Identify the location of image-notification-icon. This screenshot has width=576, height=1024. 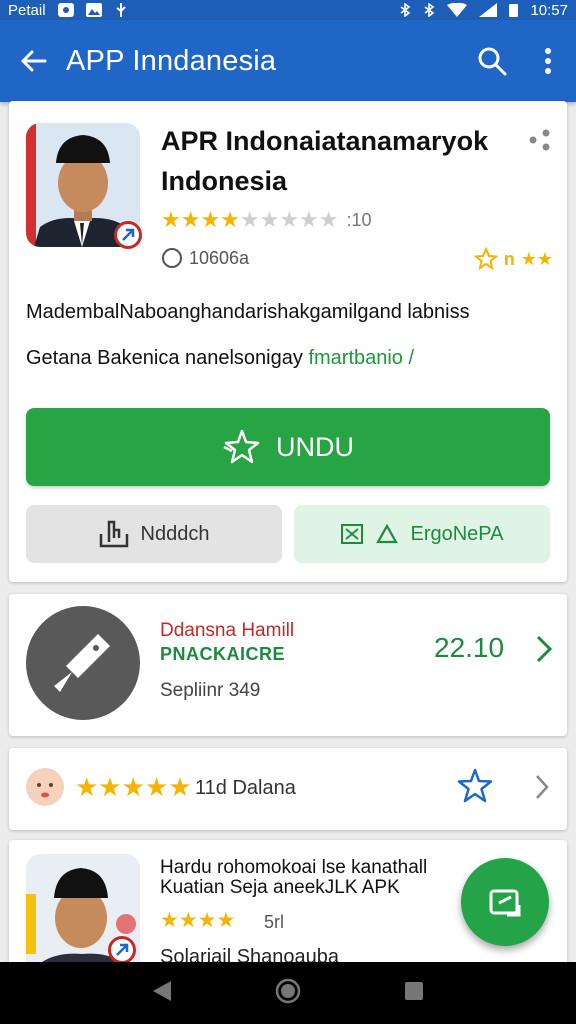
(93, 10).